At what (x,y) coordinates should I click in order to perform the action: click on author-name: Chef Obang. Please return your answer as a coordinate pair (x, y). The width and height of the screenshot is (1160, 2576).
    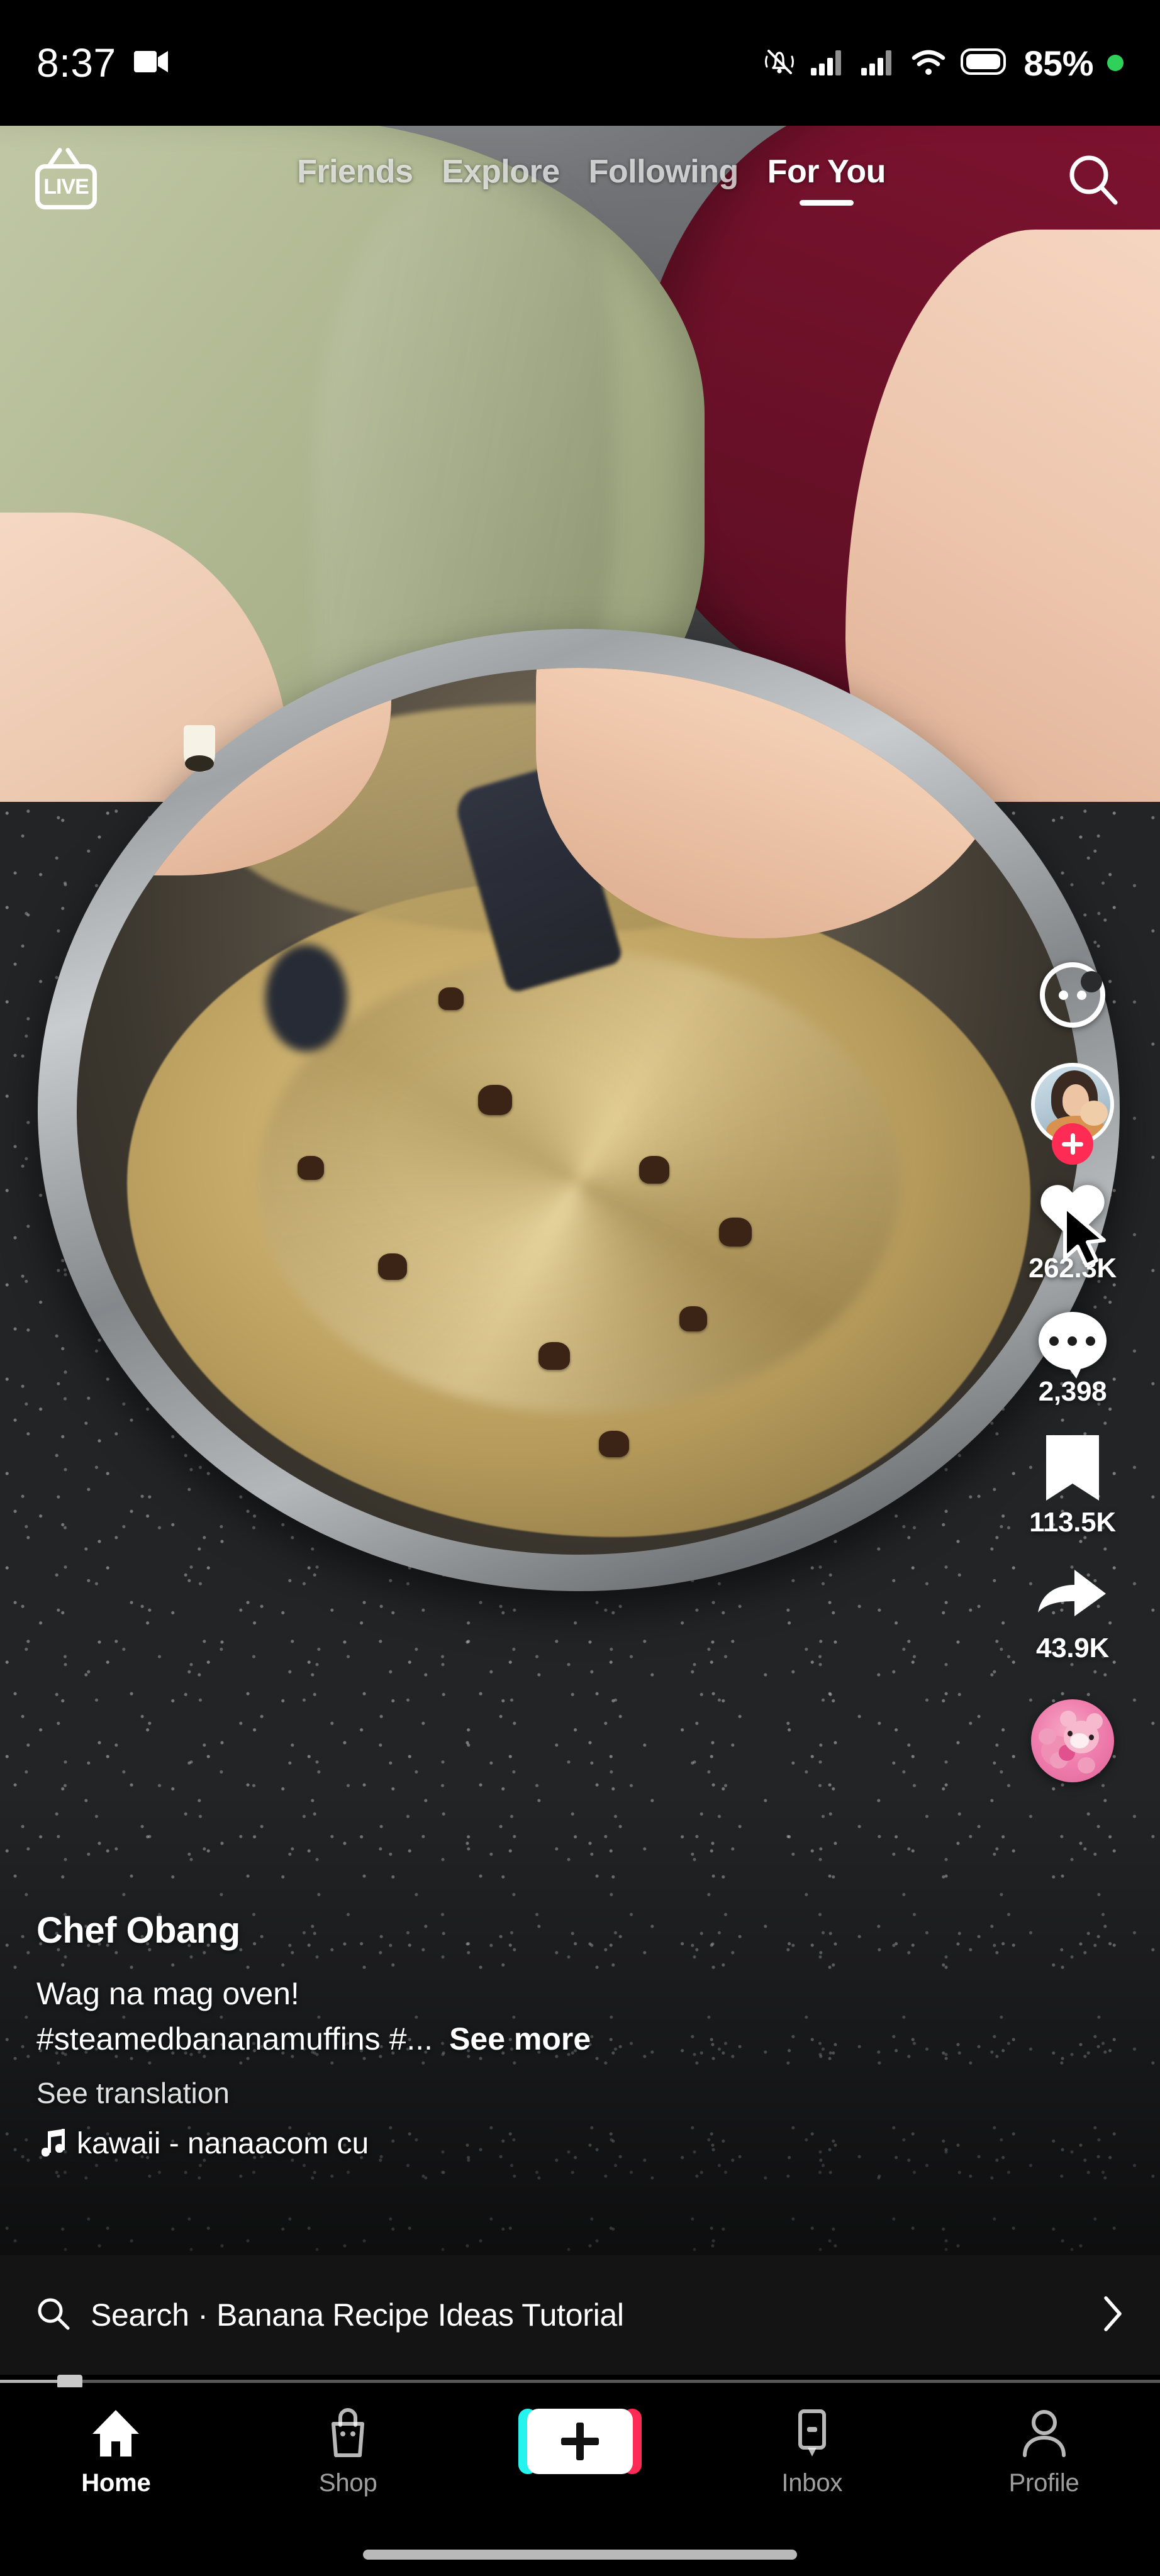
    Looking at the image, I should click on (454, 1930).